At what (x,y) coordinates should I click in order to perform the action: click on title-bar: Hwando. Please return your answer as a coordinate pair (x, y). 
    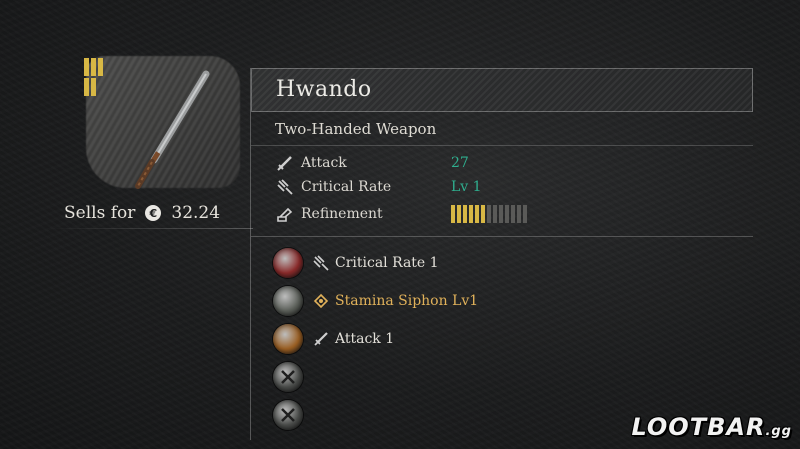
    Looking at the image, I should click on (502, 90).